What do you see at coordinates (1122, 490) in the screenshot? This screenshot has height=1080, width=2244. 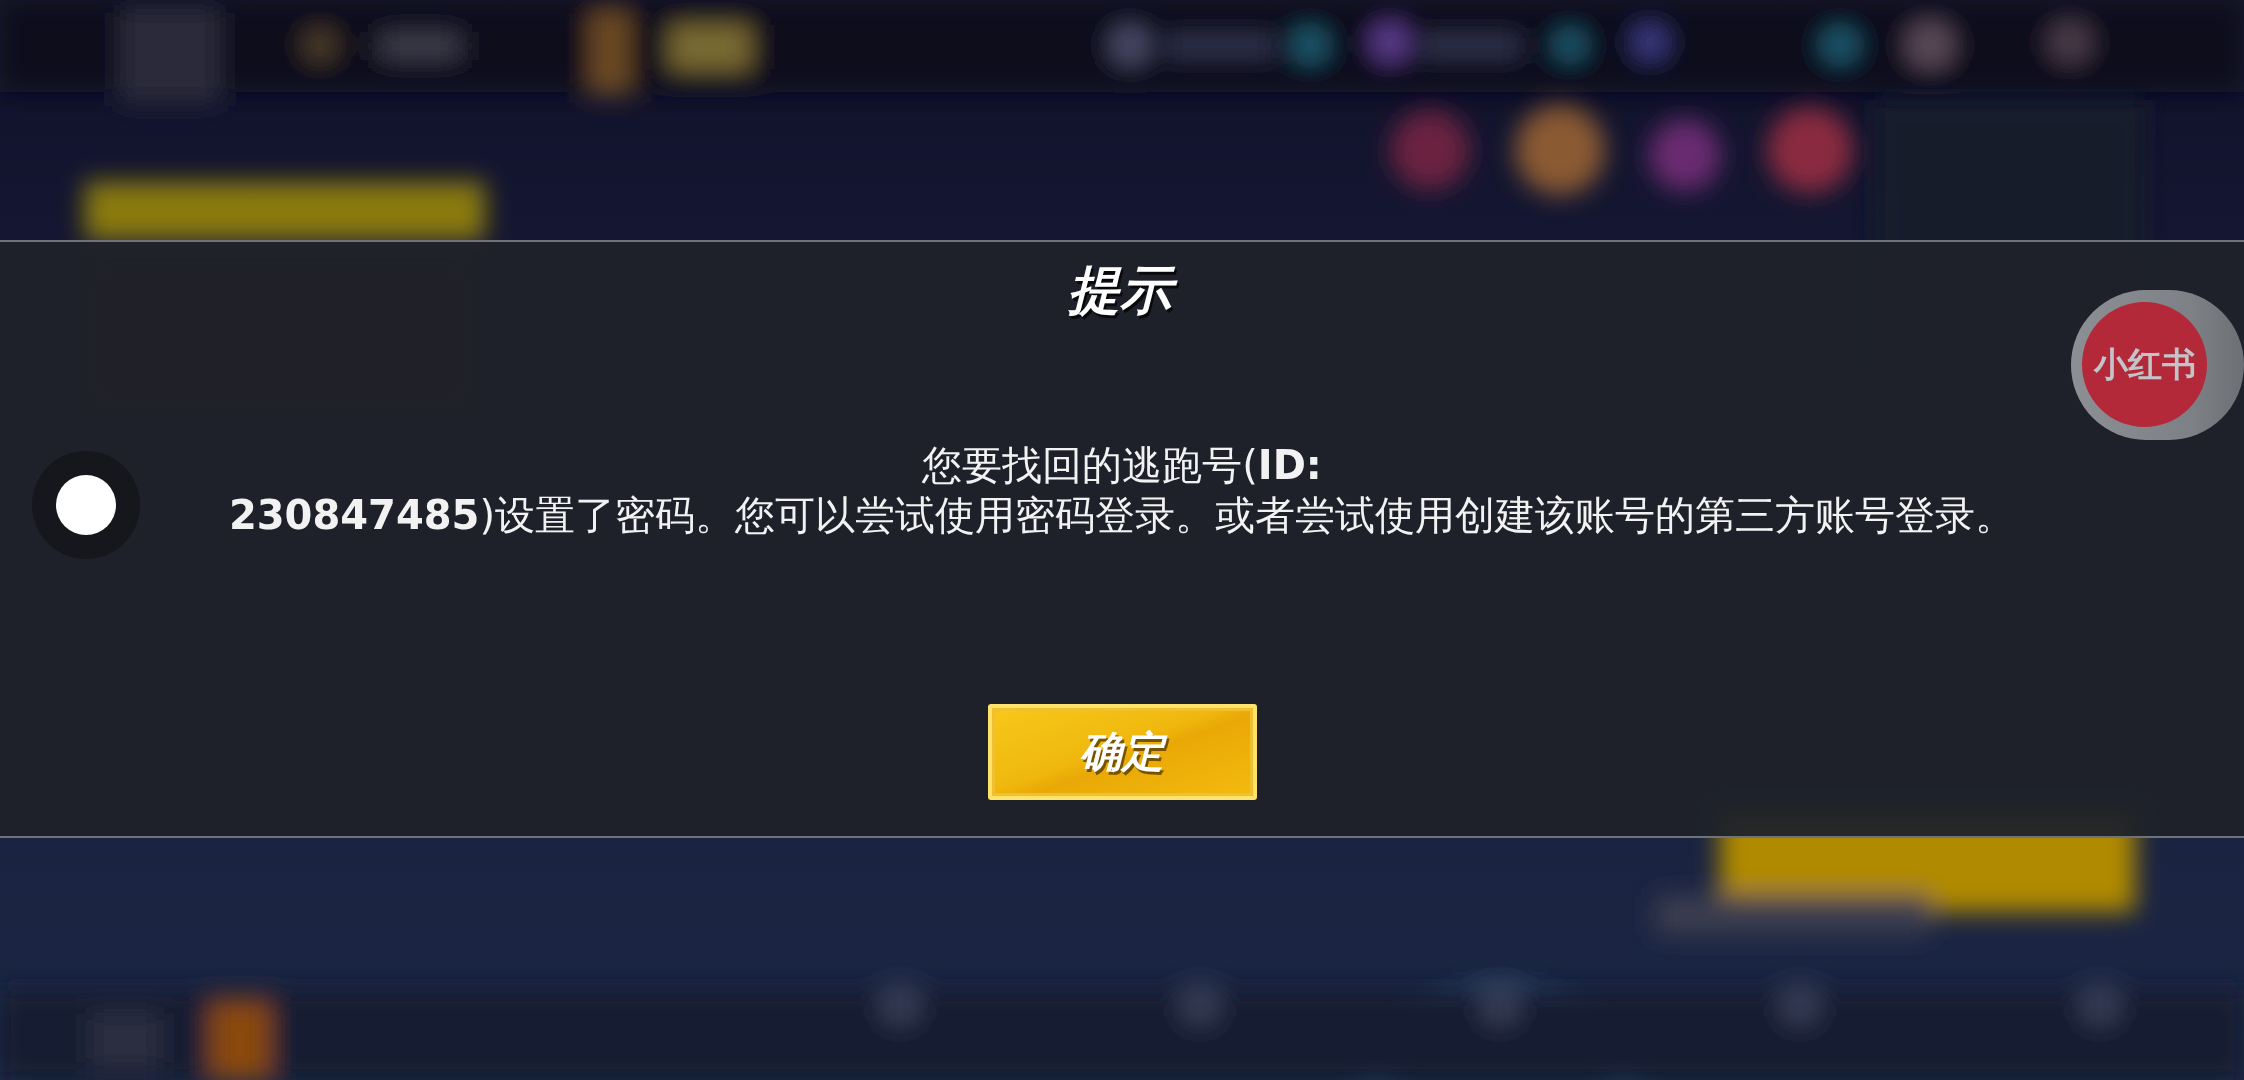 I see `dialog-message: 您要找回的逃跑号(ID: 230847485)设置了密码。您可以尝试使用密码登录。或者尝试使用创建该账号的第三方账号登录。` at bounding box center [1122, 490].